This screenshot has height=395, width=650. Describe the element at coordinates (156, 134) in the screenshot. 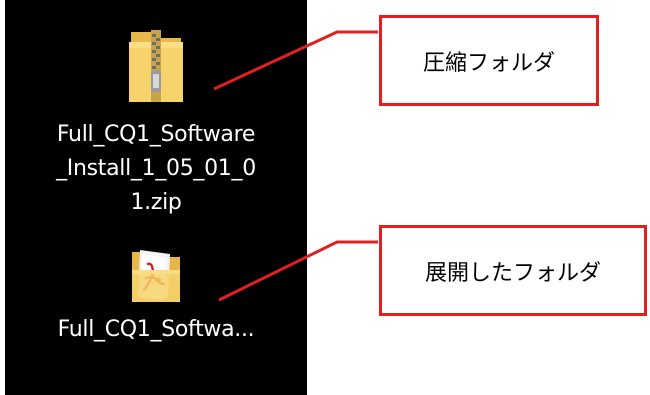

I see `zip-folder-name-line-1: Full_CQ1_Software` at that location.